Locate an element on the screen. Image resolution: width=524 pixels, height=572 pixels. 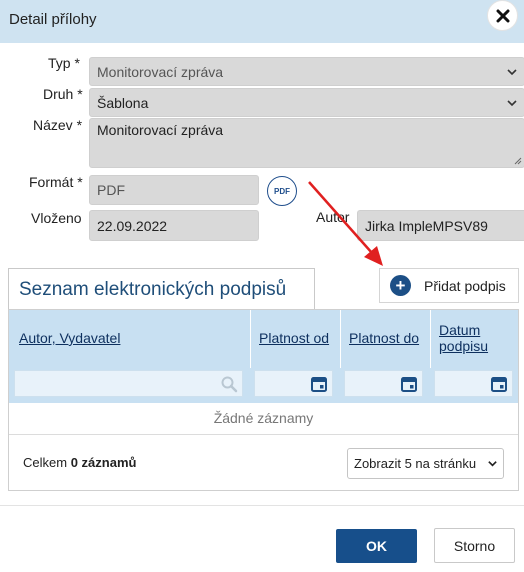
ok-button: OK is located at coordinates (376, 546).